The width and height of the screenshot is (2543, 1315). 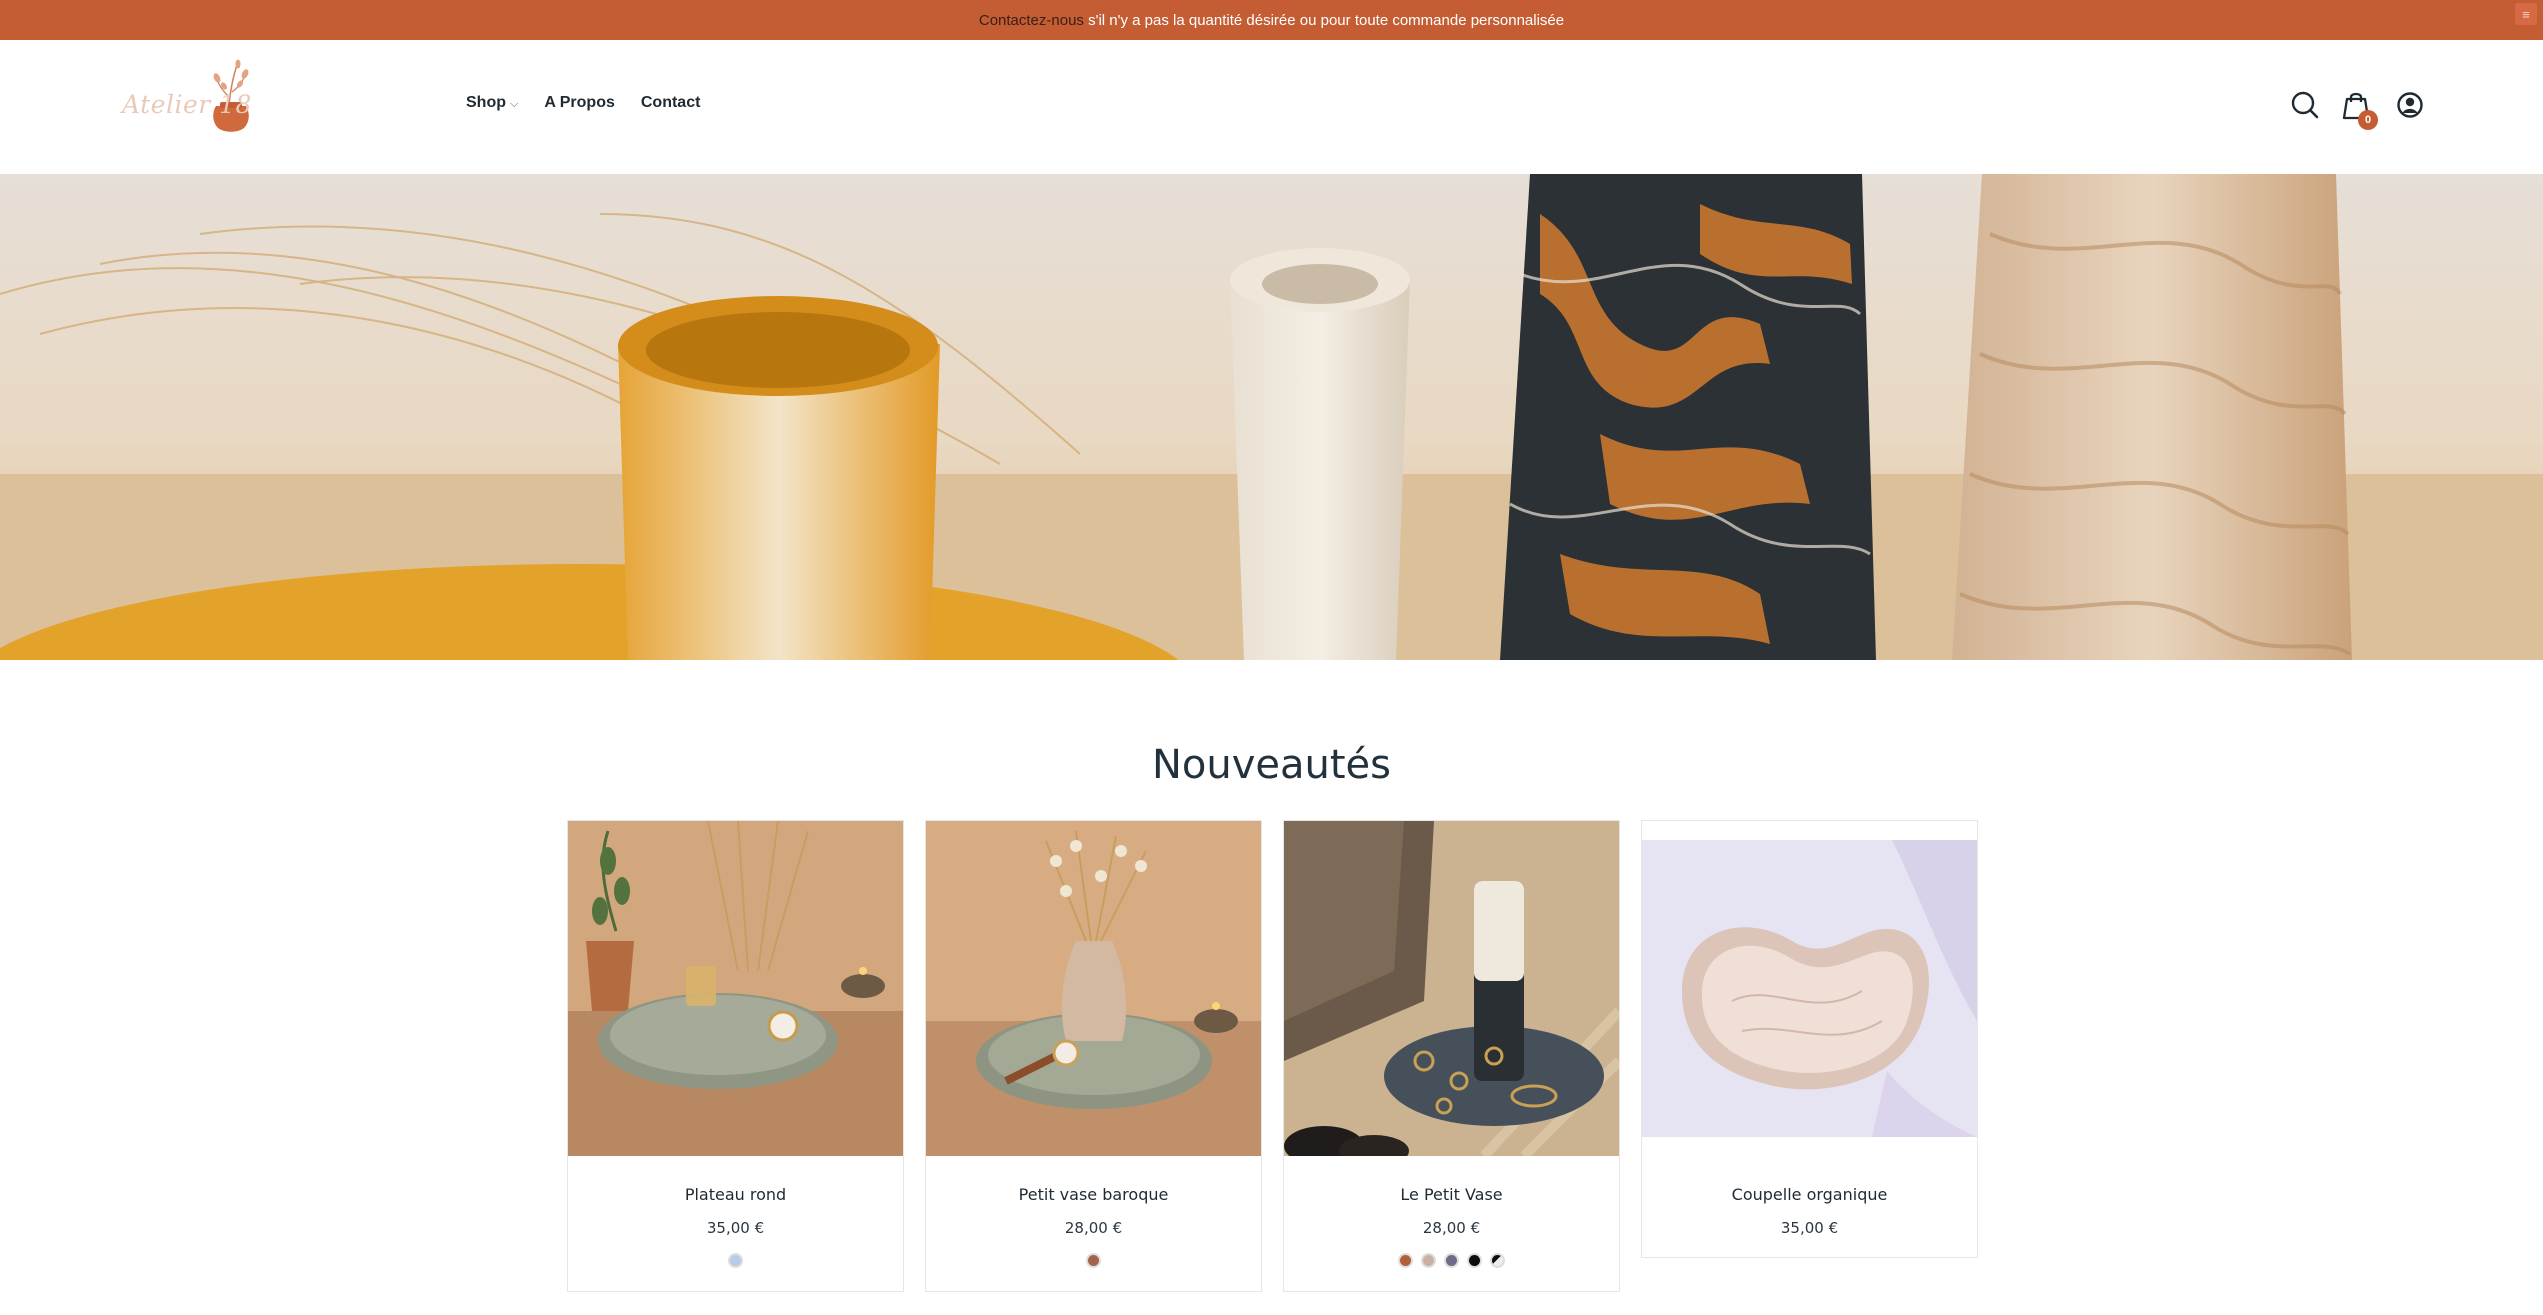 I want to click on tray-product-image, so click(x=735, y=988).